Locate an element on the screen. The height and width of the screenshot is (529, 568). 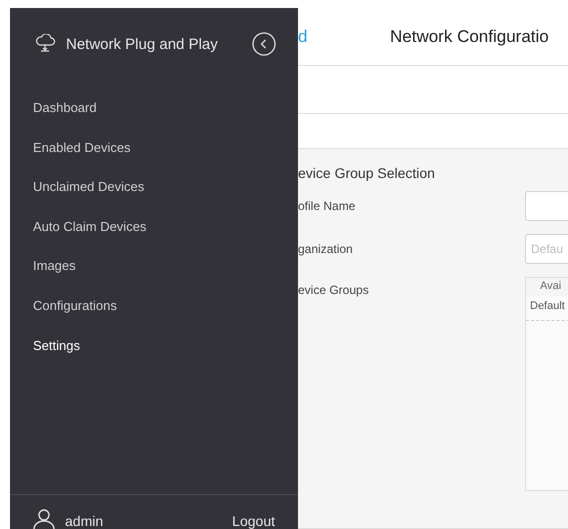
nav-item: Enabled Devices is located at coordinates (154, 148).